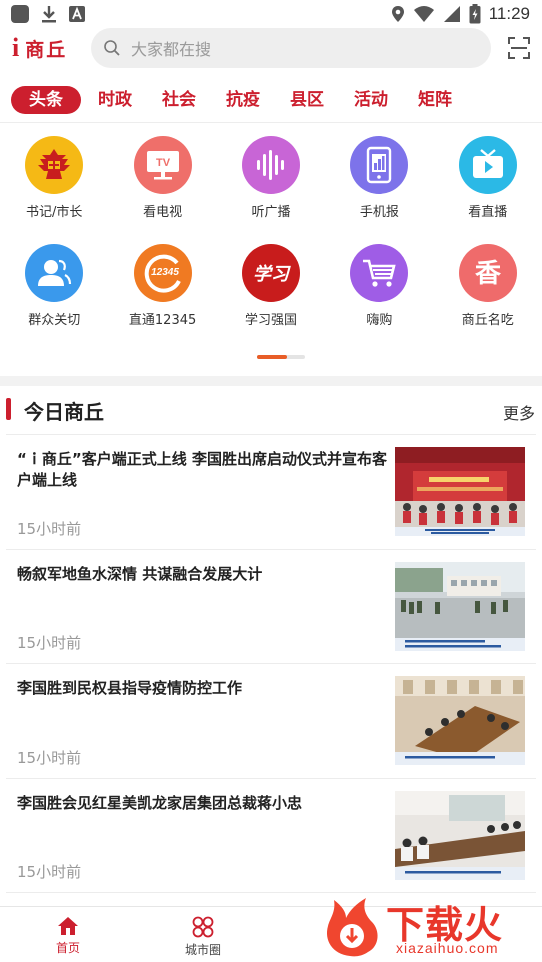 The height and width of the screenshot is (962, 542). Describe the element at coordinates (165, 272) in the screenshot. I see `svg-text: 12345` at that location.